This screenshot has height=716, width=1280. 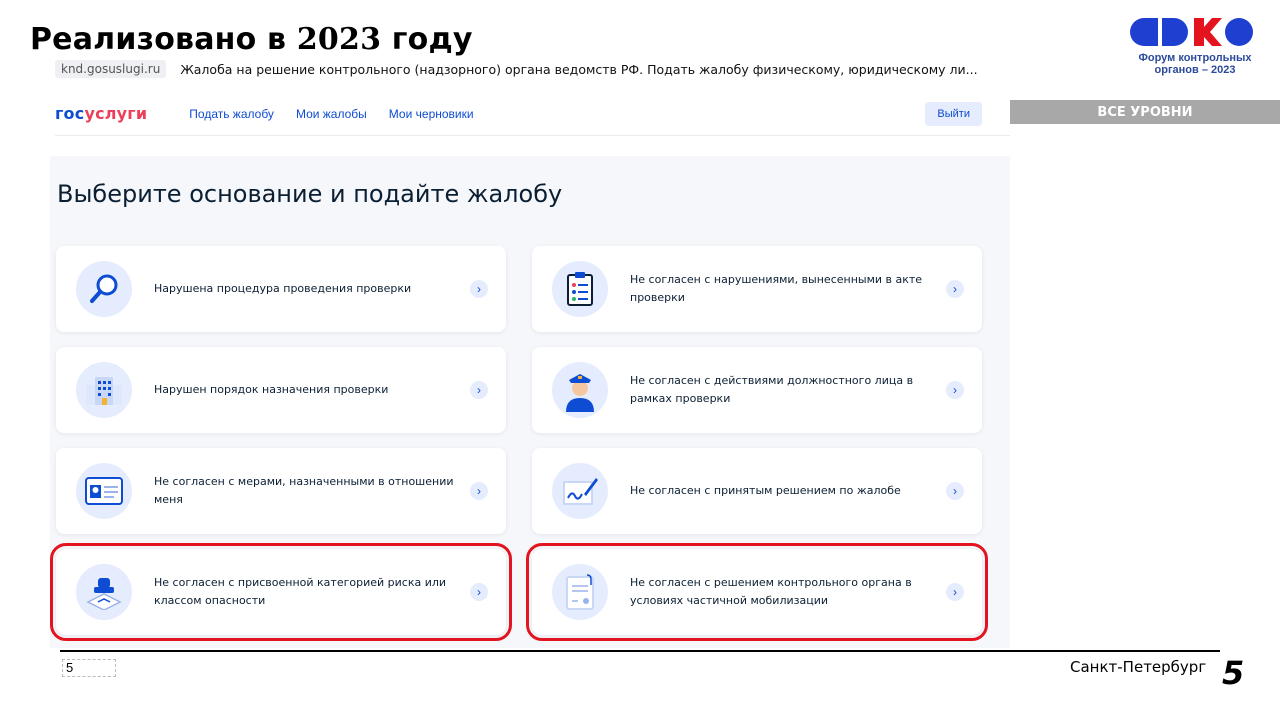 What do you see at coordinates (116, 113) in the screenshot?
I see `brand-part2: услуги` at bounding box center [116, 113].